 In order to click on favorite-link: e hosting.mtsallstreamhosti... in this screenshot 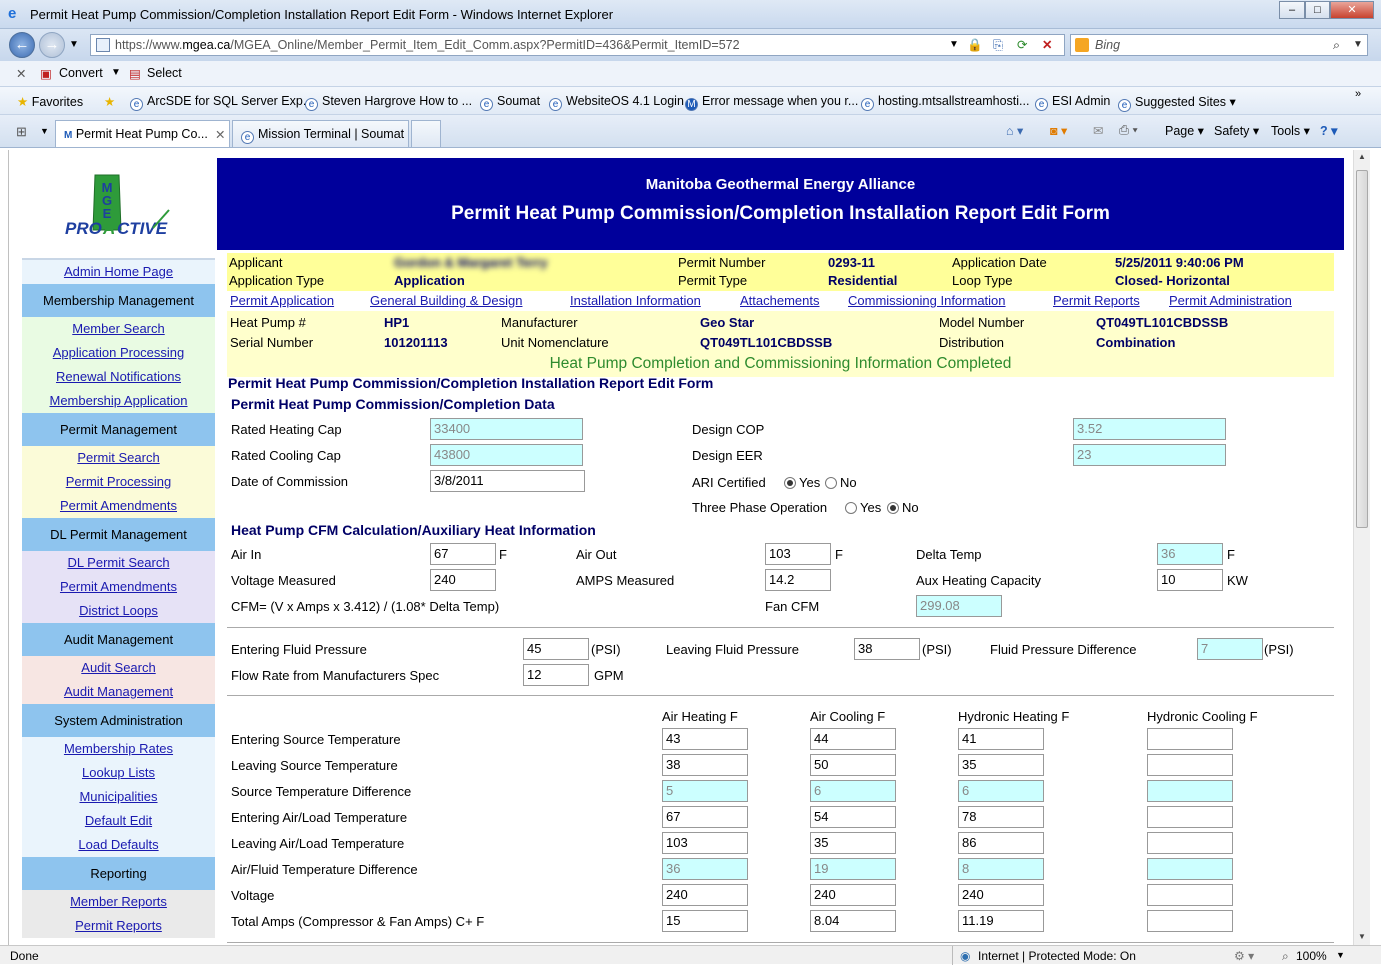, I will do `click(945, 102)`.